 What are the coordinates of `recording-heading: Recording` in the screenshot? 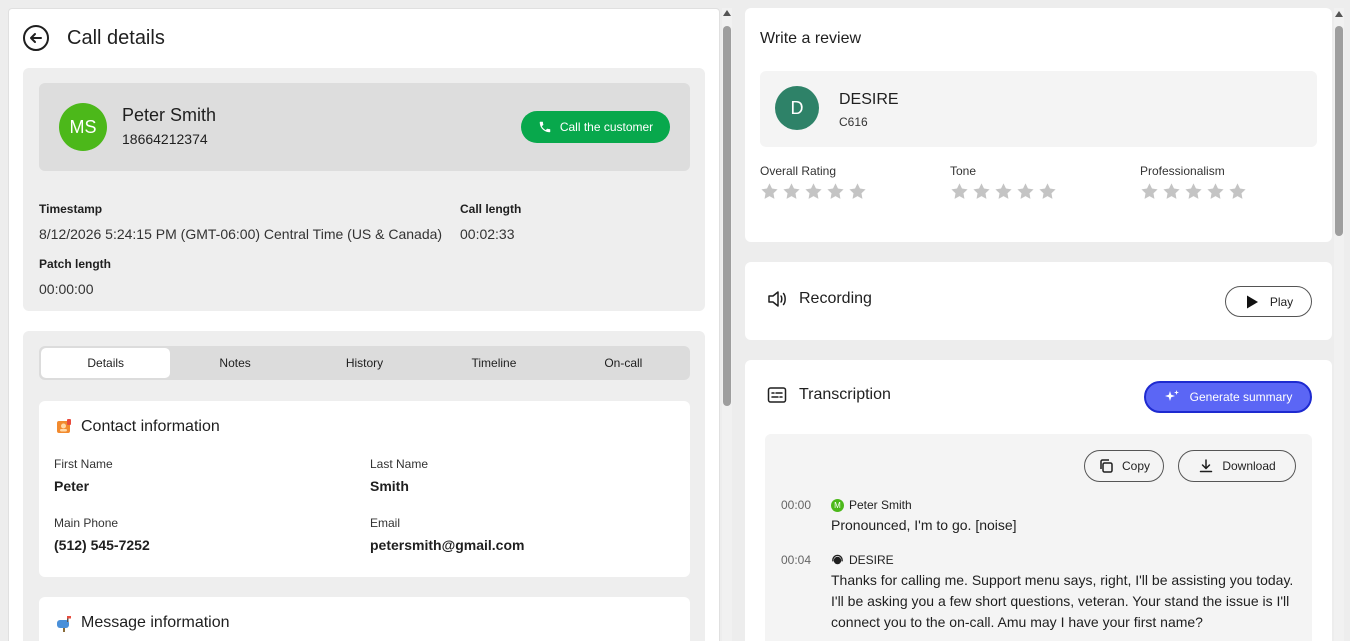 It's located at (819, 299).